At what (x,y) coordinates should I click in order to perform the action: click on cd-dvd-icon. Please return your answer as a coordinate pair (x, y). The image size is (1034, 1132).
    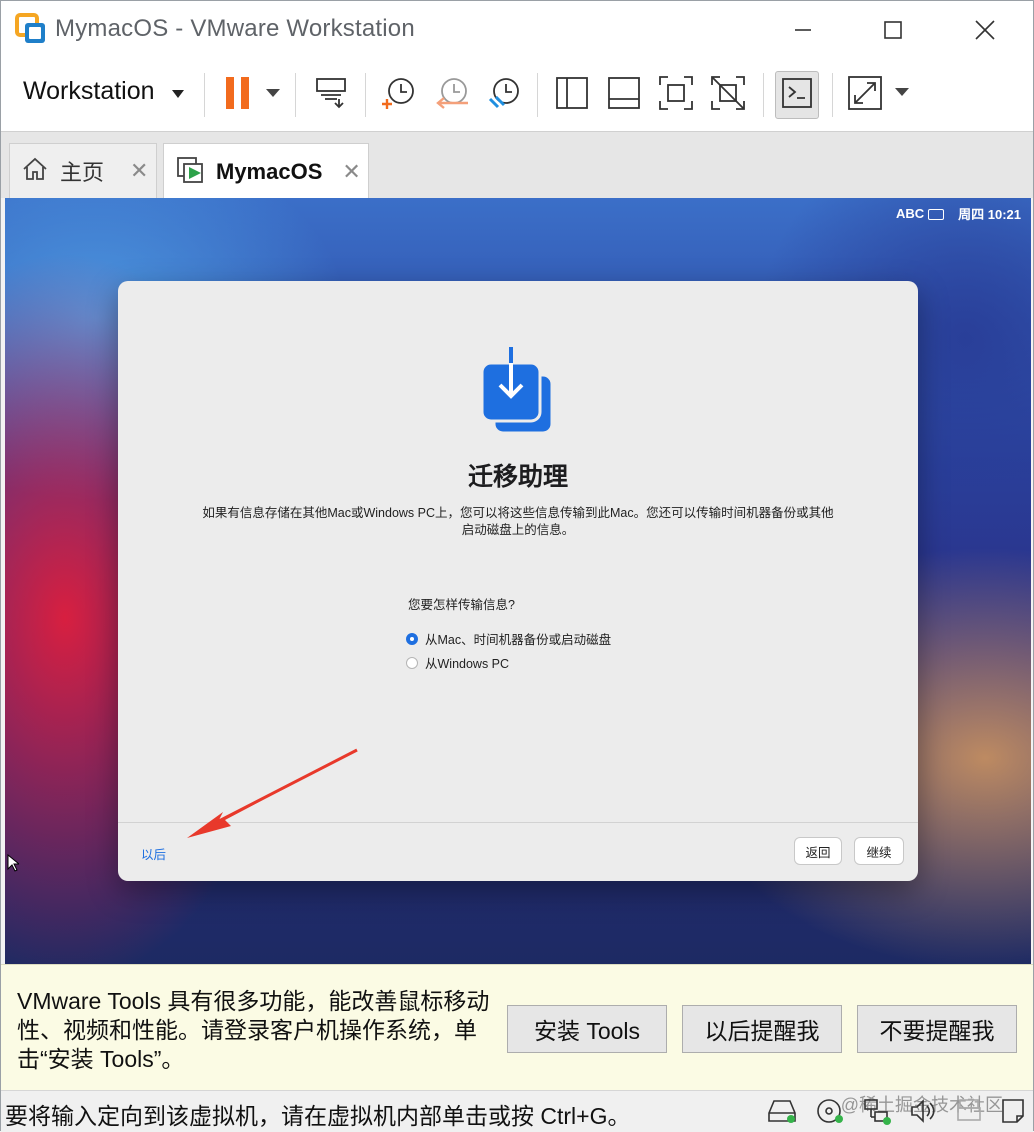
    Looking at the image, I should click on (830, 1113).